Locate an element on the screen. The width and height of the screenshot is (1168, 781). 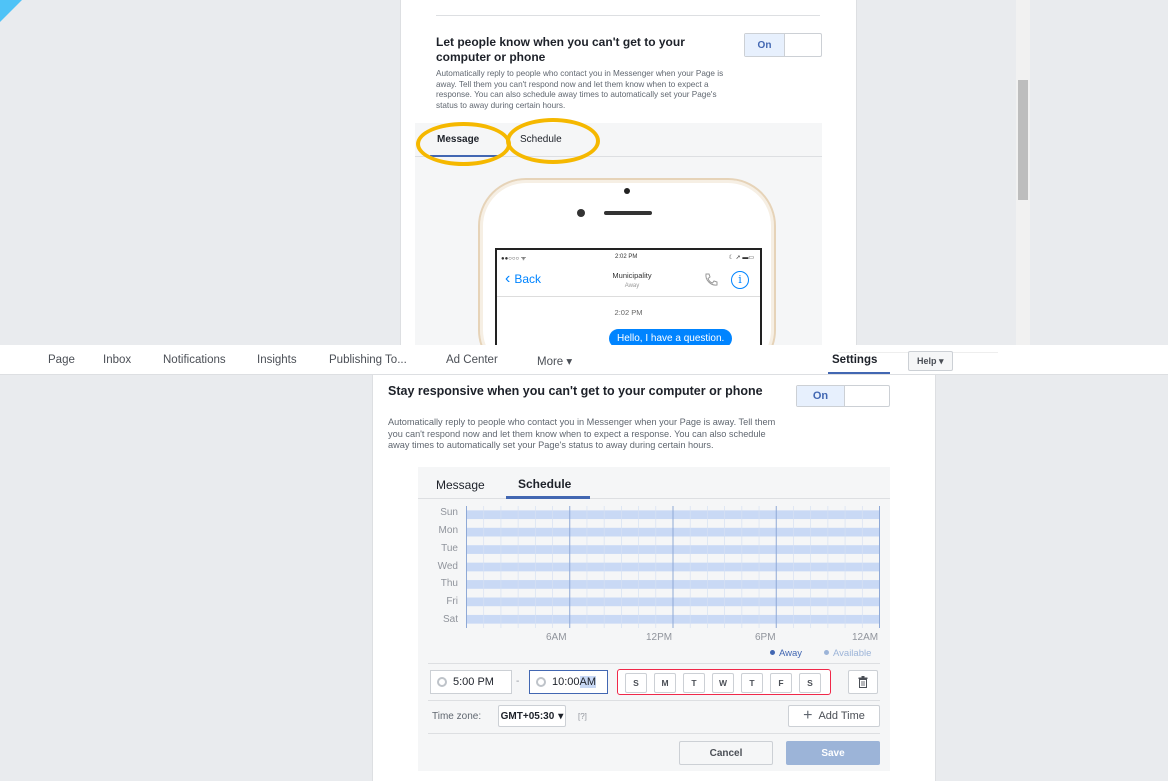
end-time-input: 10:00AM is located at coordinates (568, 682).